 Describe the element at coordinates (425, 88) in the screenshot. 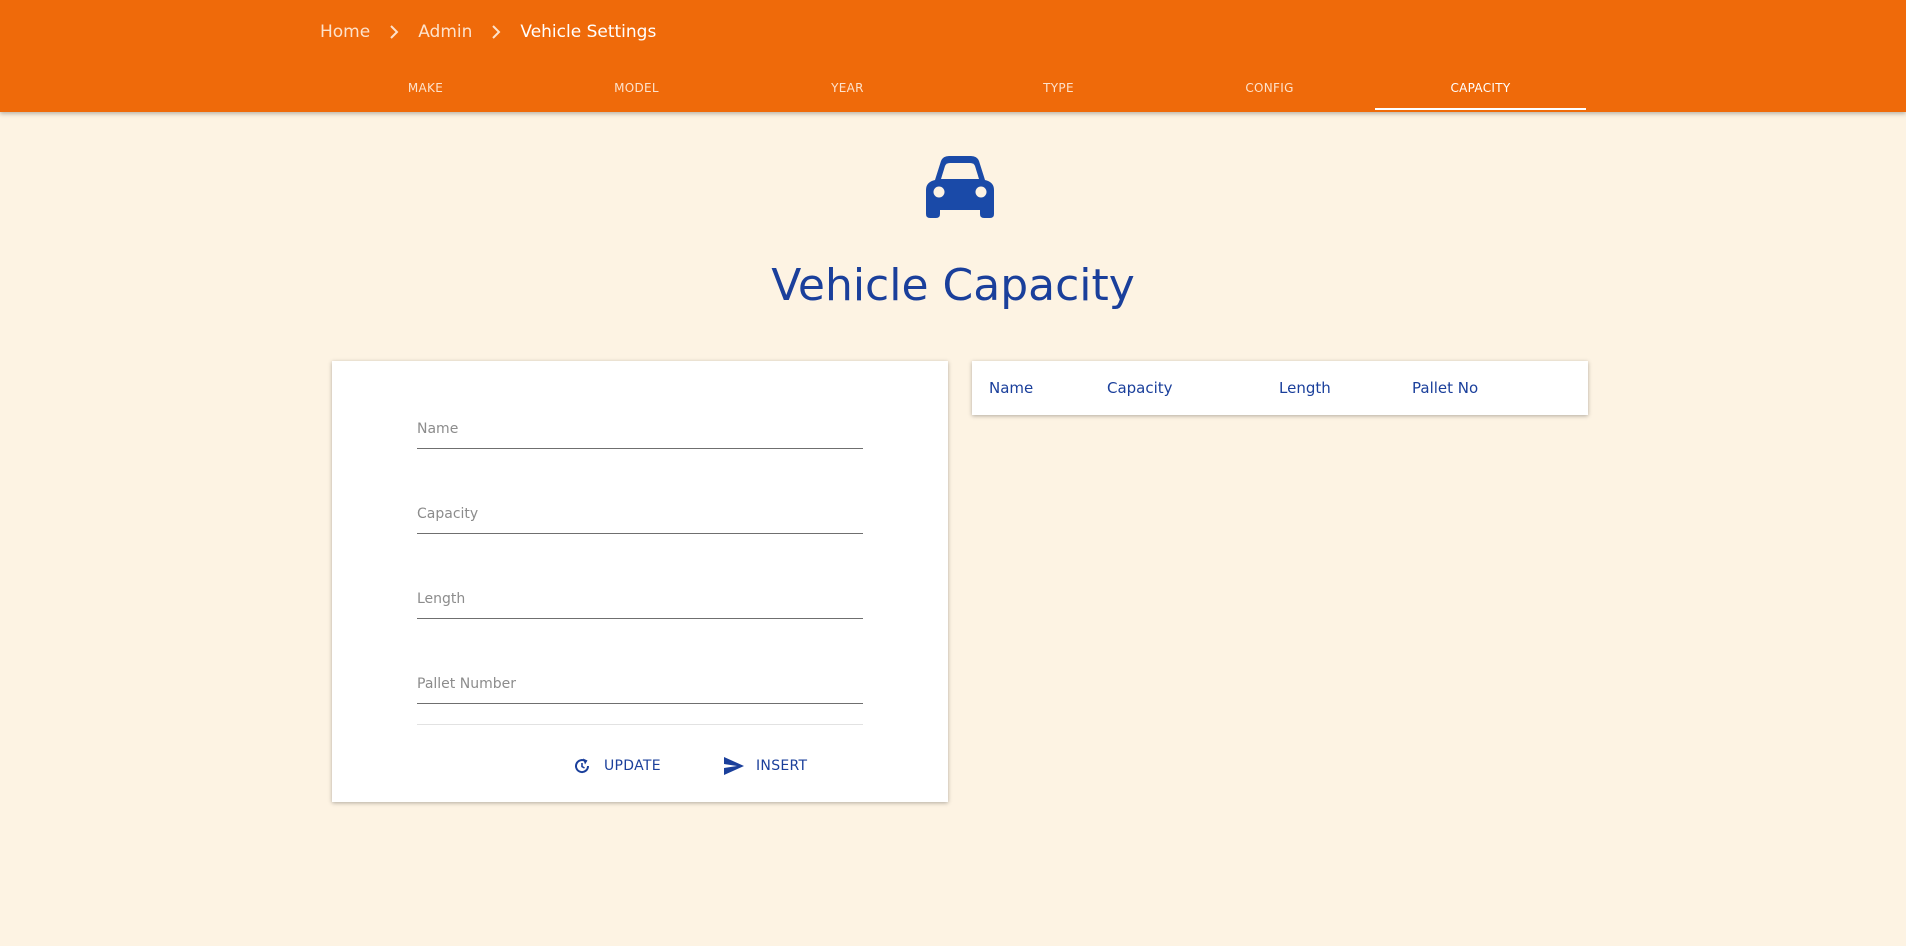

I see `tab-make: MAKE` at that location.